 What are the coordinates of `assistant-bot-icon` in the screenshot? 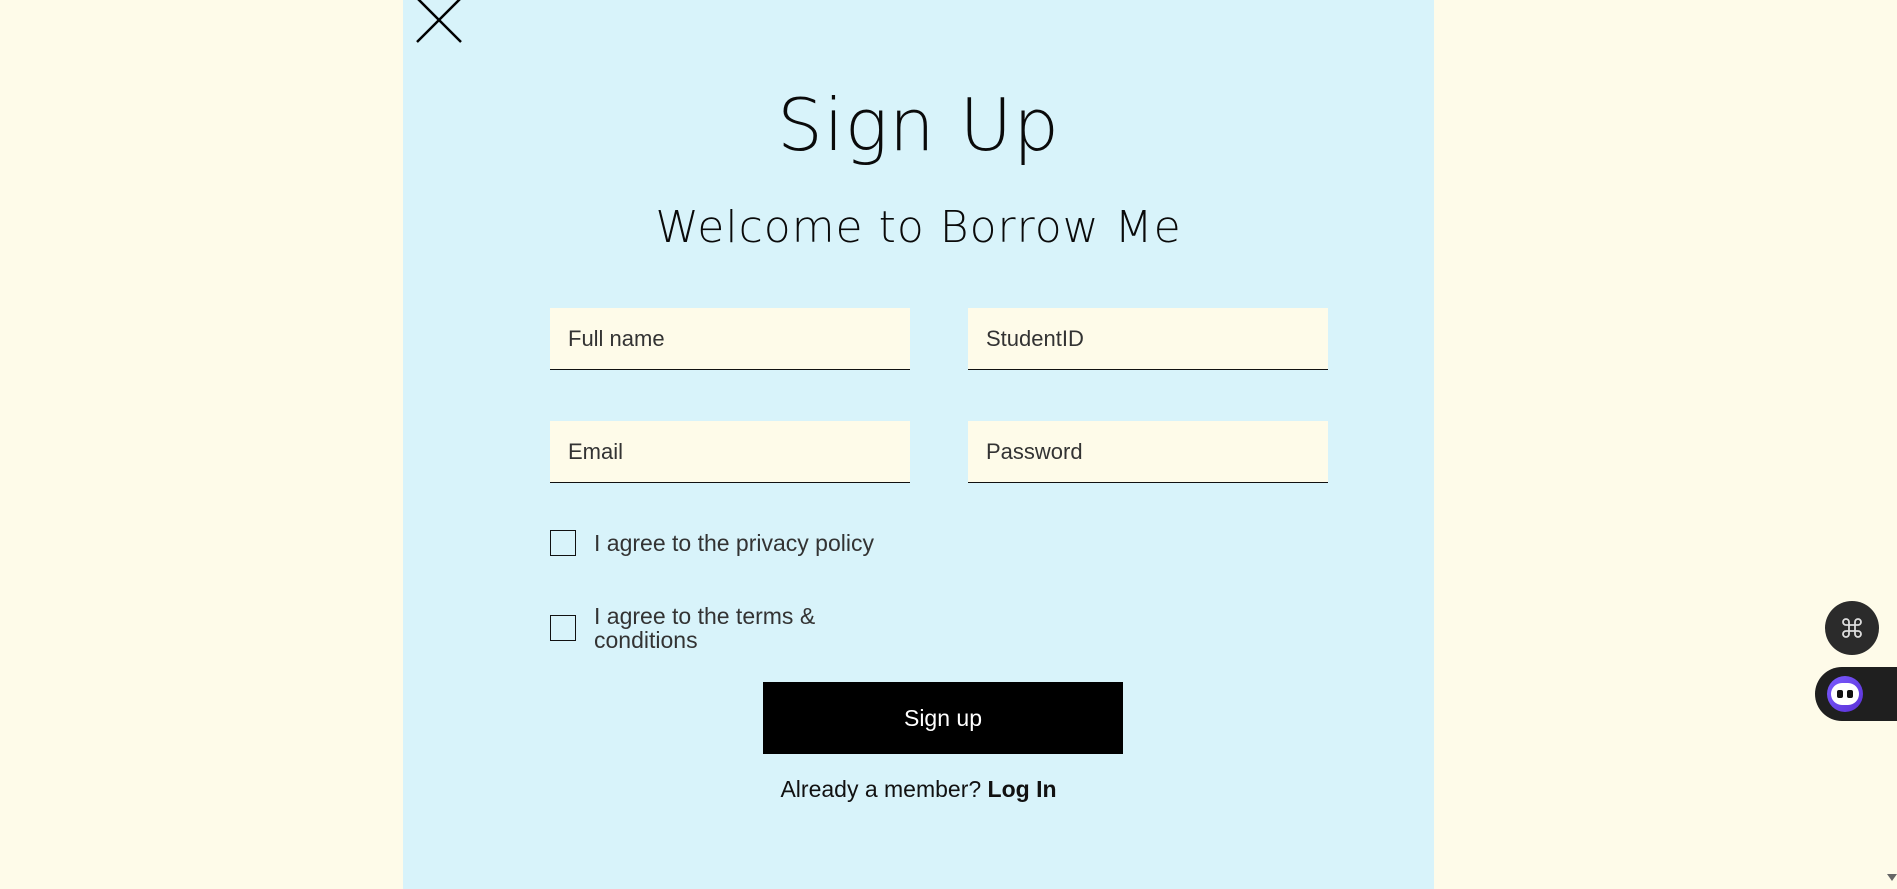 It's located at (1845, 694).